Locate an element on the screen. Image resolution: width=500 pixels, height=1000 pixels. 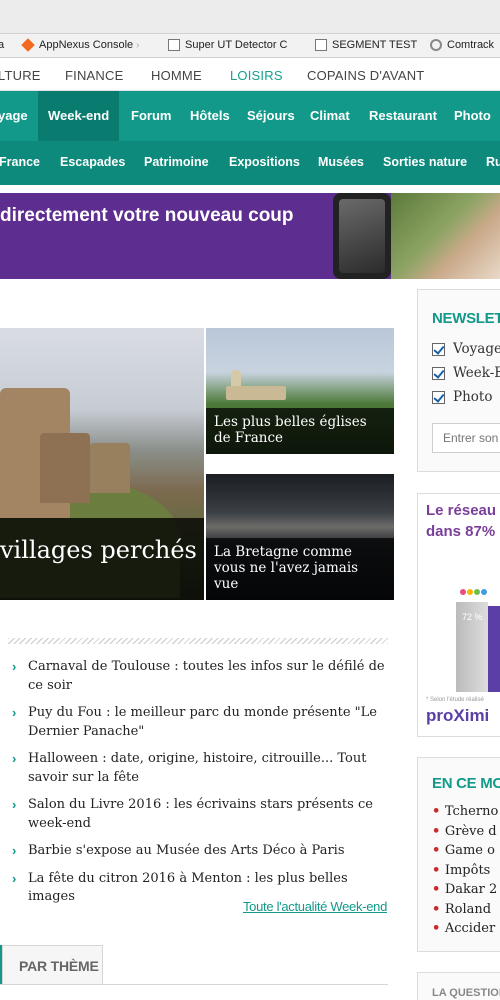
bookmark-comtrack: Comtrack is located at coordinates (462, 45).